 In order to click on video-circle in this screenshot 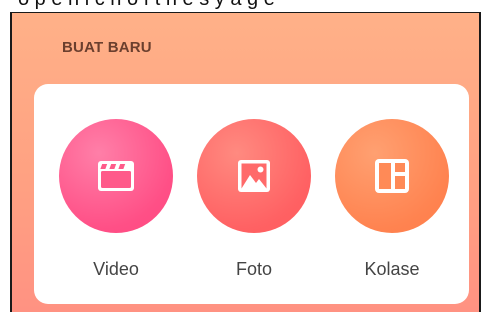, I will do `click(116, 176)`.